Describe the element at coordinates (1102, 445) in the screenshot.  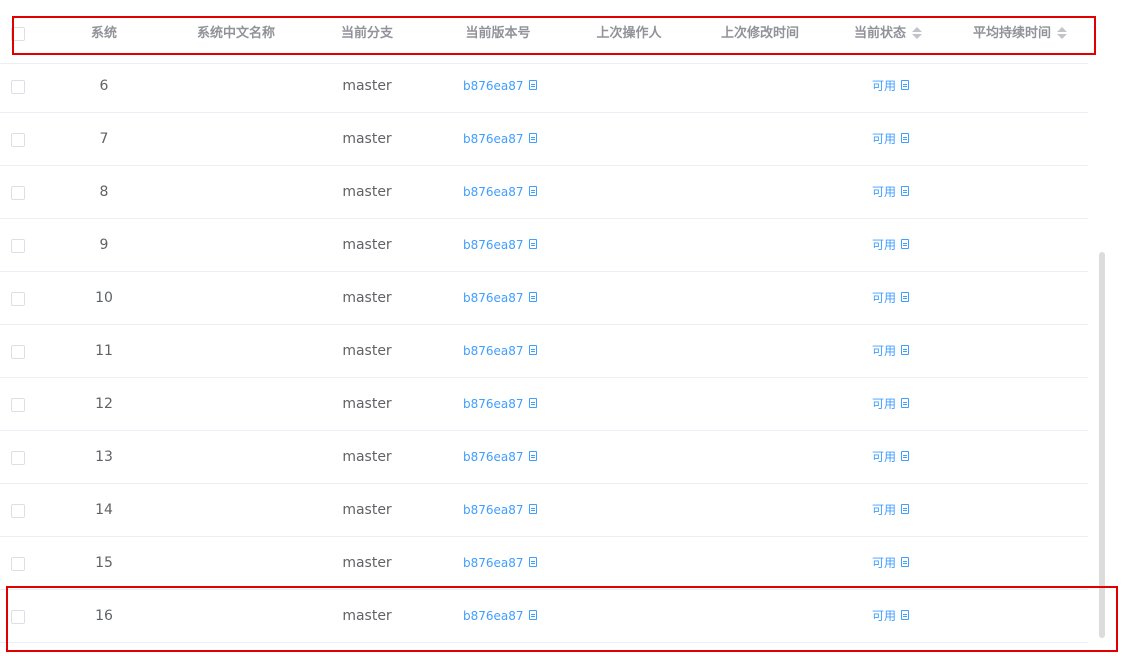
I see `vertical-scrollbar-thumb` at that location.